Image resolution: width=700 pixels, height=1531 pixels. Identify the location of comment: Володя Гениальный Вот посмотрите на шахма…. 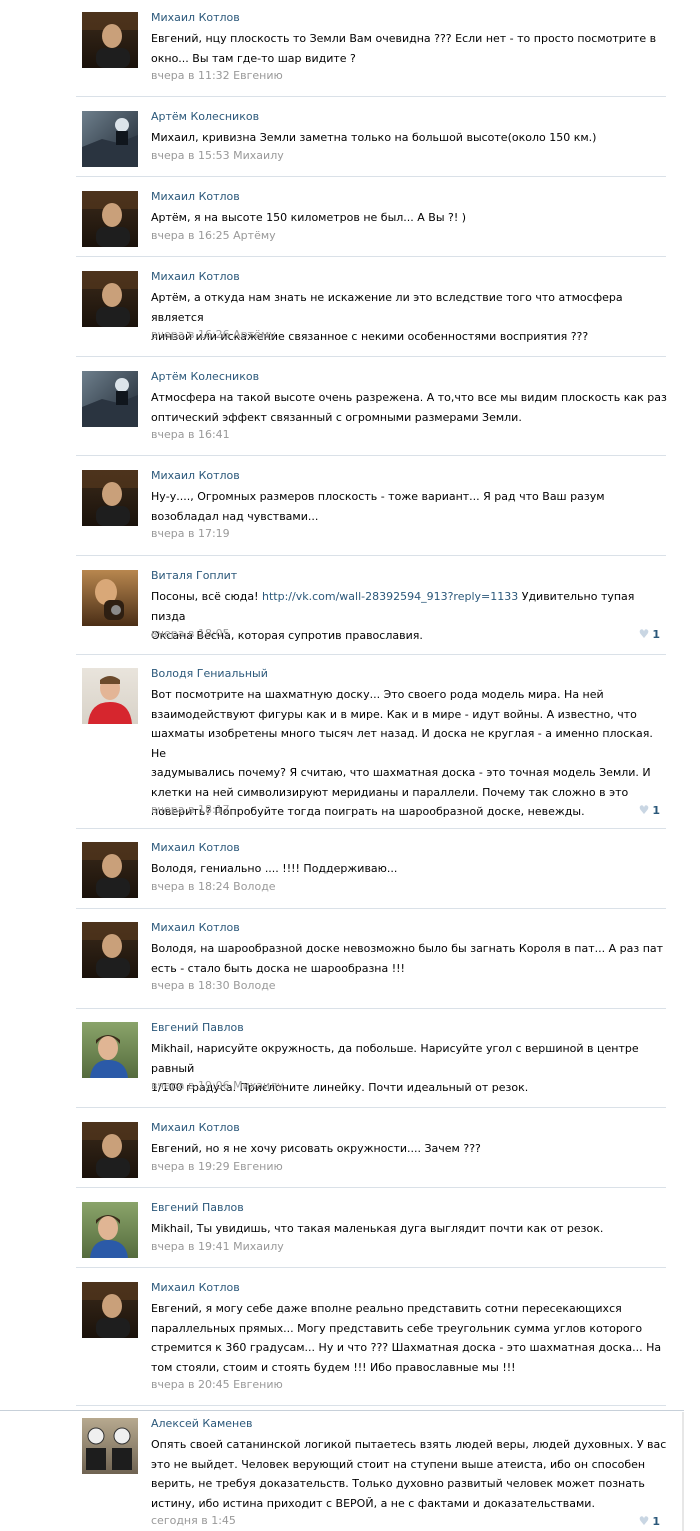
(371, 742).